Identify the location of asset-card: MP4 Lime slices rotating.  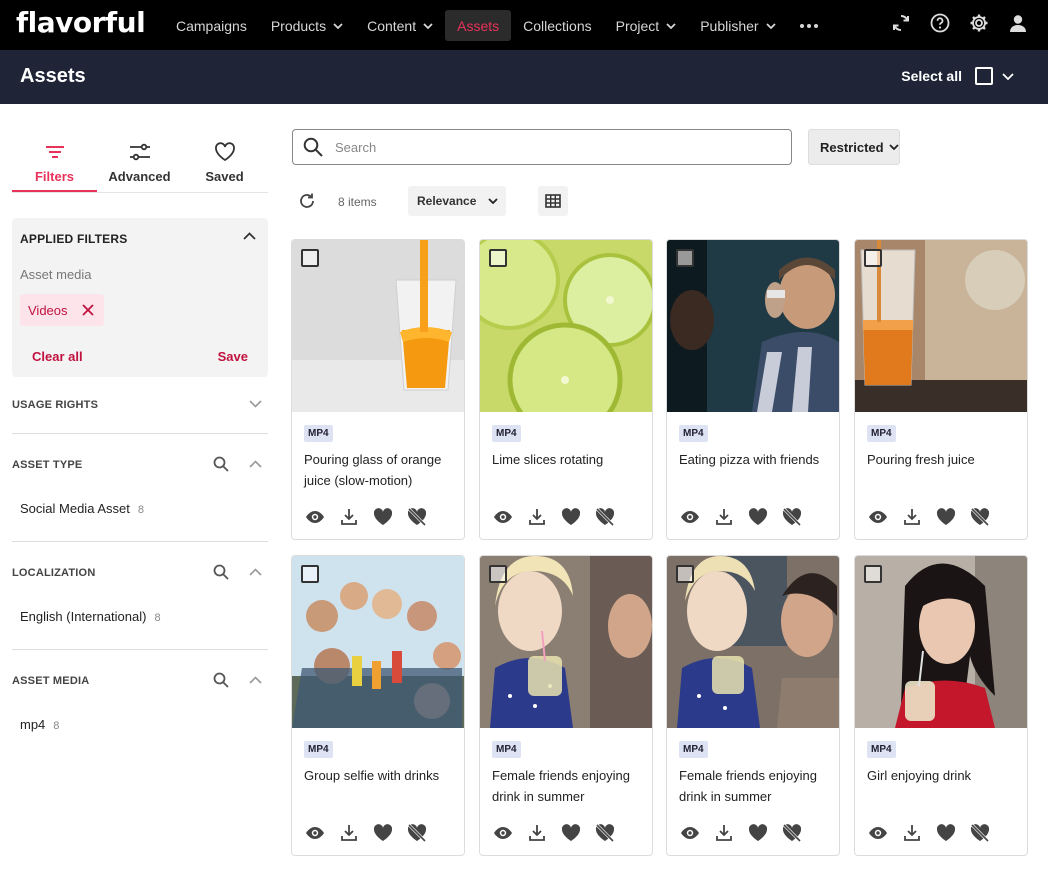
(566, 389).